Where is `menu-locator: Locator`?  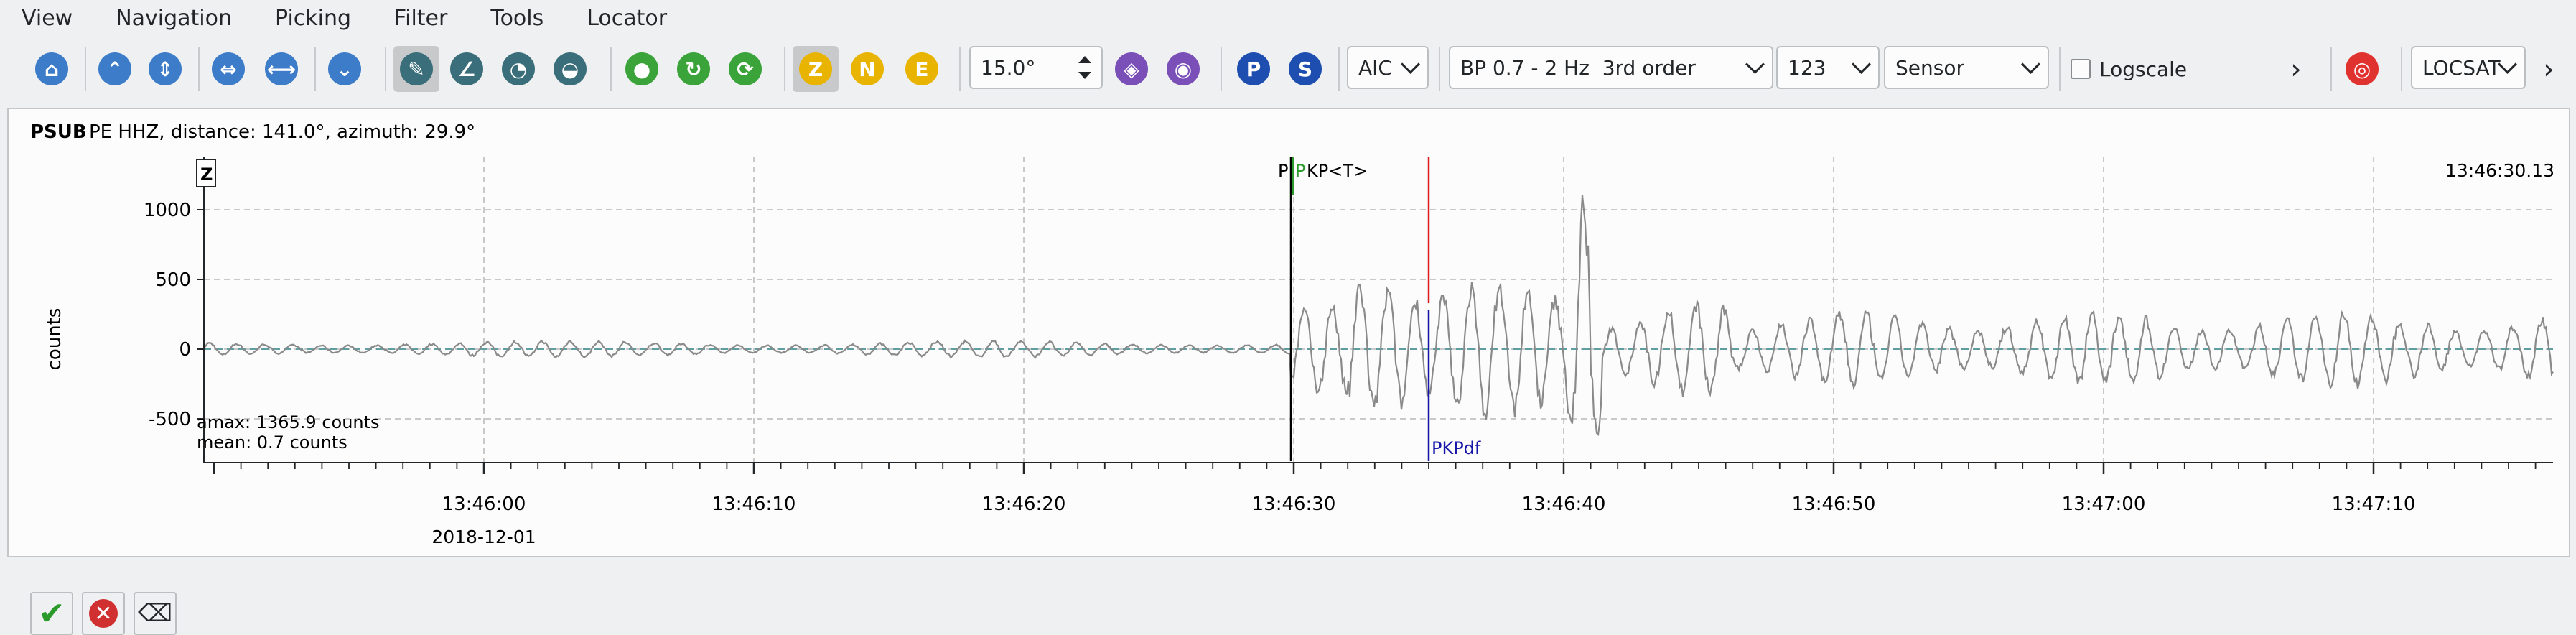 menu-locator: Locator is located at coordinates (627, 18).